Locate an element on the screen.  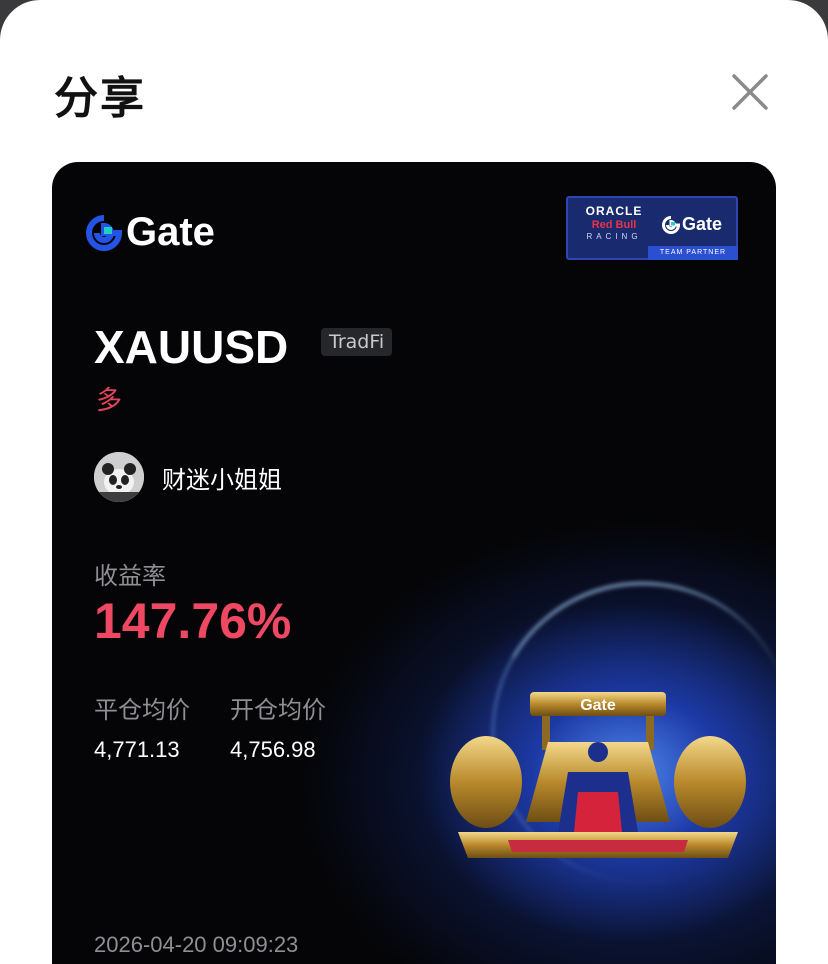
team-partner-badge: ORACLE Red Bull RACING Gate TEAM PARTNER is located at coordinates (652, 228).